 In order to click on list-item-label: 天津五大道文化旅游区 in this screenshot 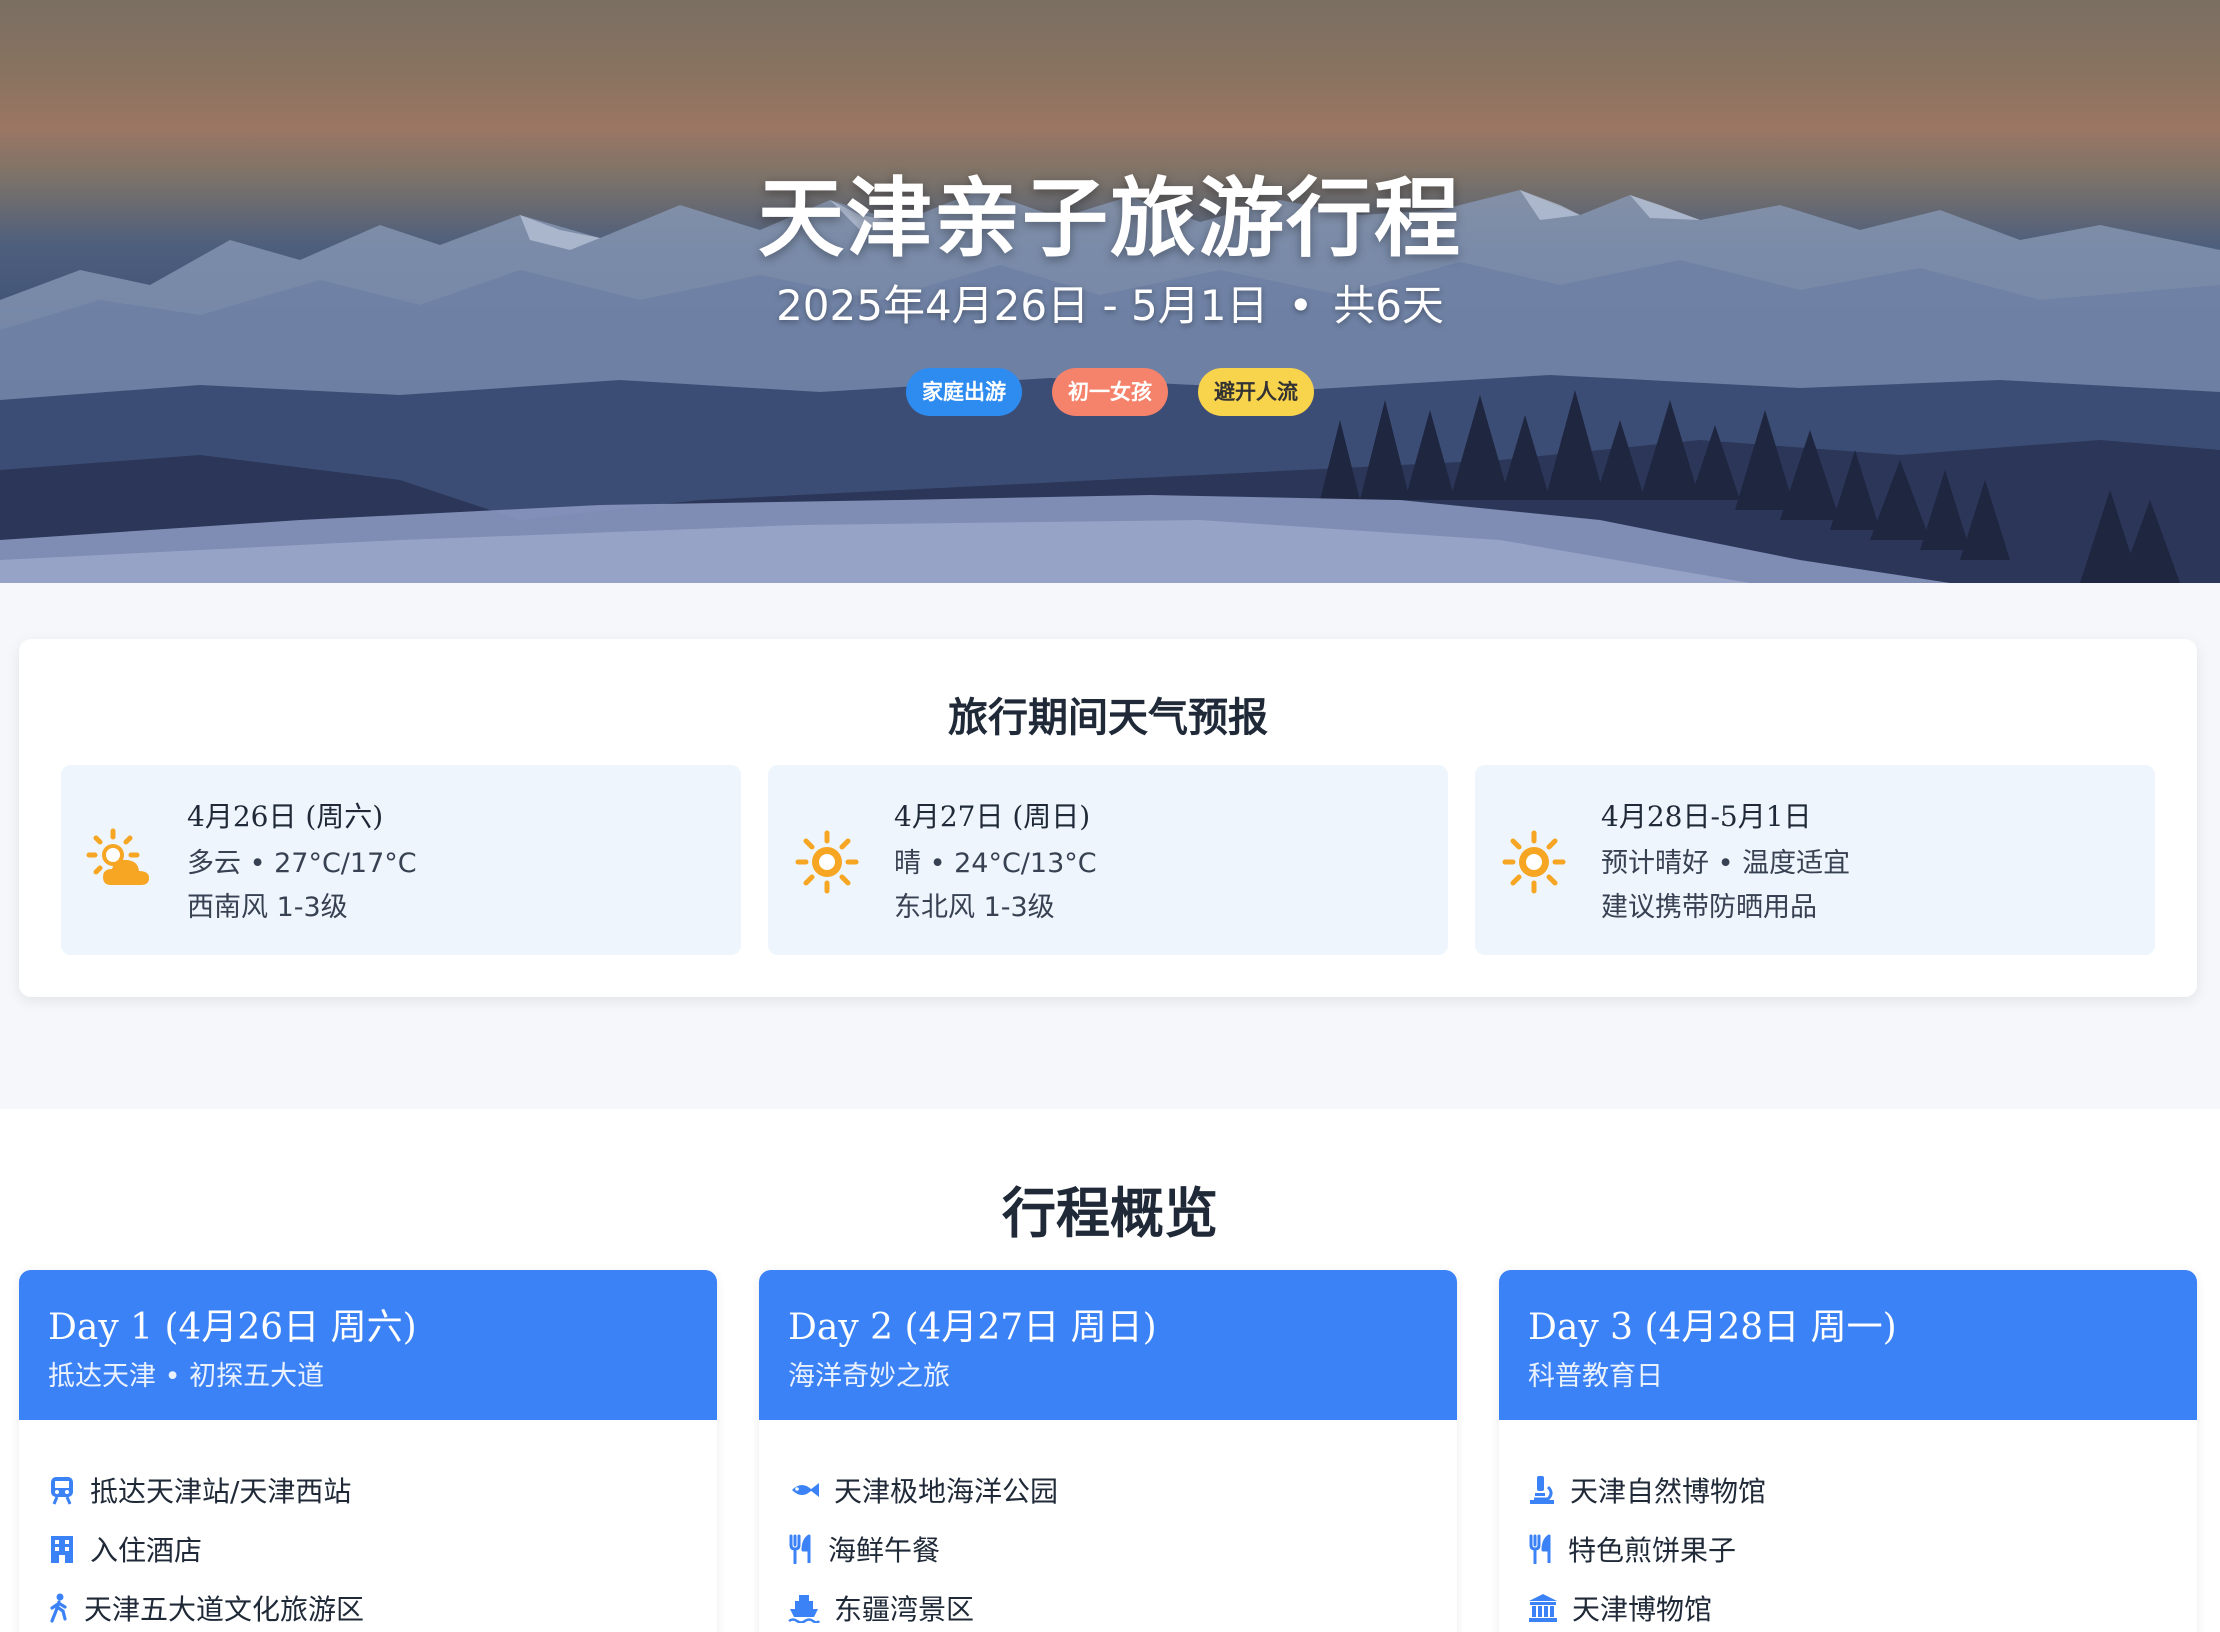, I will do `click(224, 1609)`.